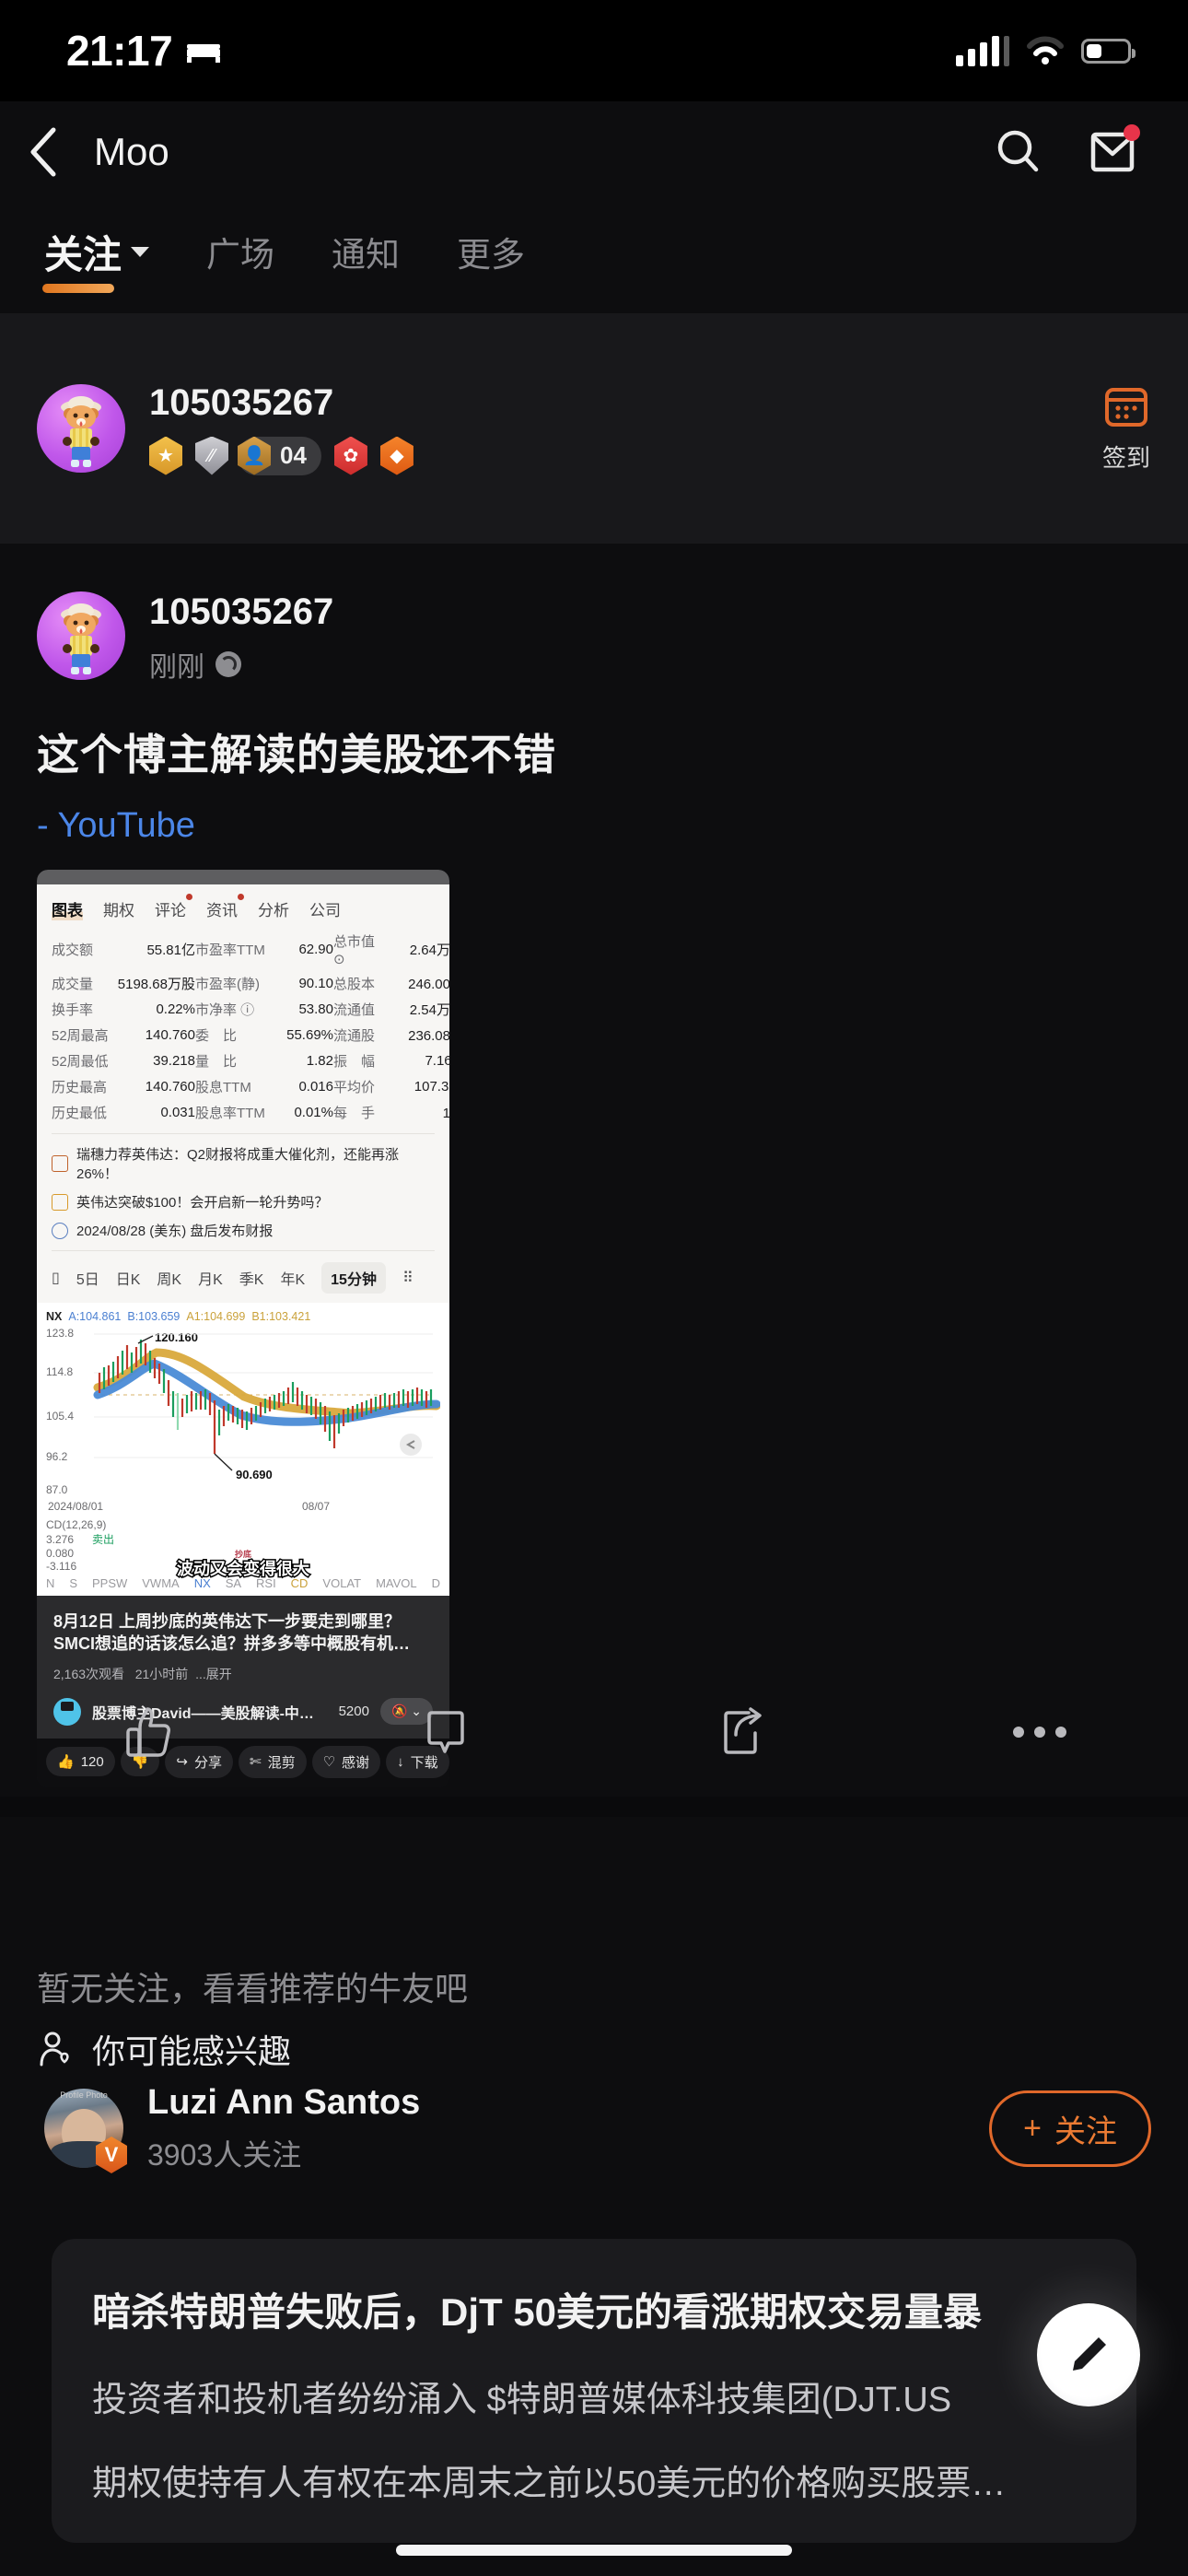 The height and width of the screenshot is (2576, 1188). What do you see at coordinates (281, 1316) in the screenshot?
I see `chart-legend-b1: B1:103.421` at bounding box center [281, 1316].